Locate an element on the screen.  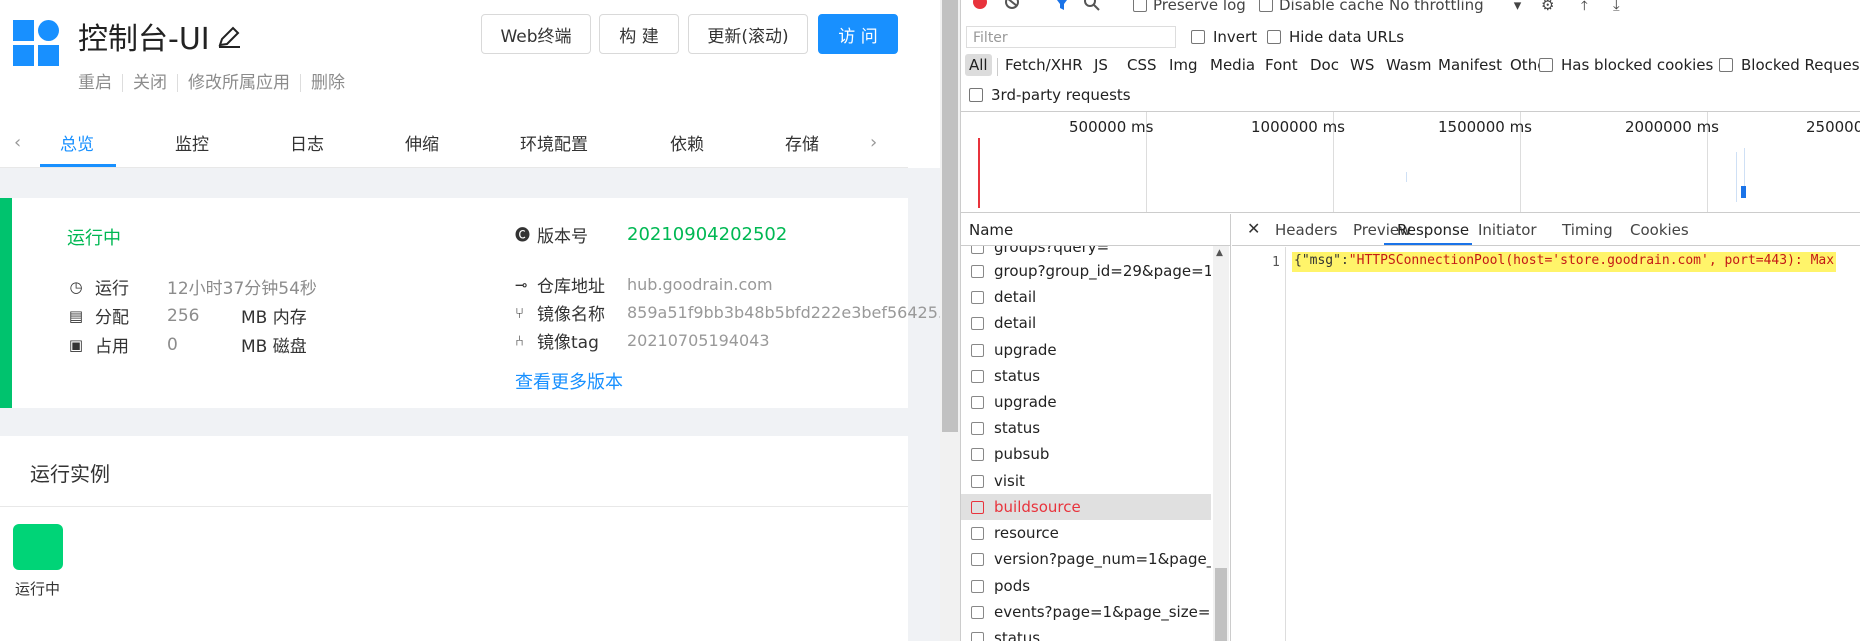
filter-funnel-icon is located at coordinates (1062, 6).